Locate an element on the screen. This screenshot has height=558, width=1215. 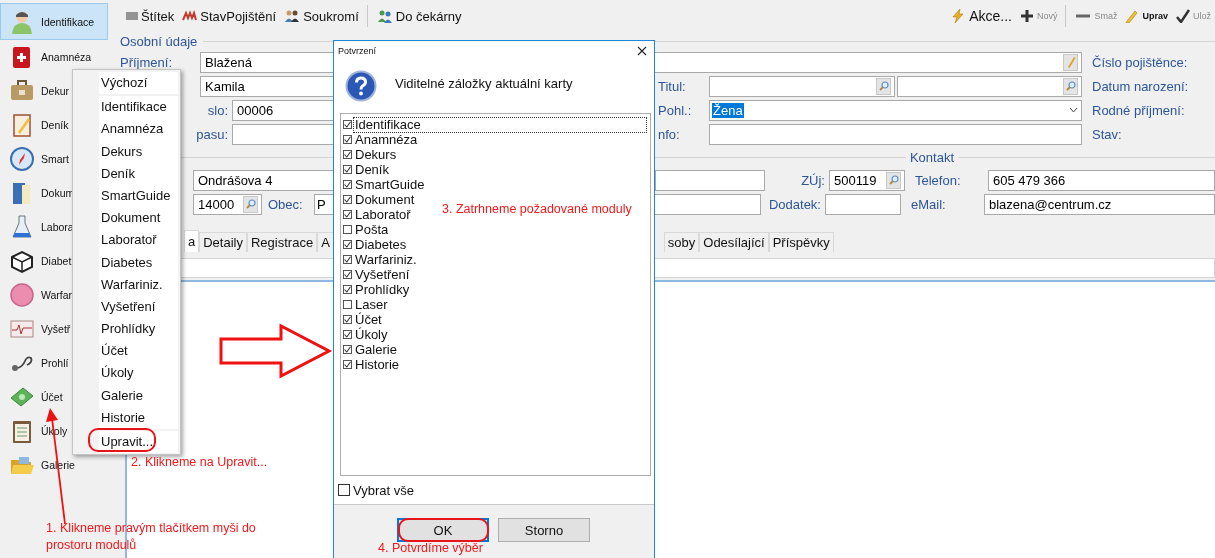
field-label: Titul: is located at coordinates (672, 86).